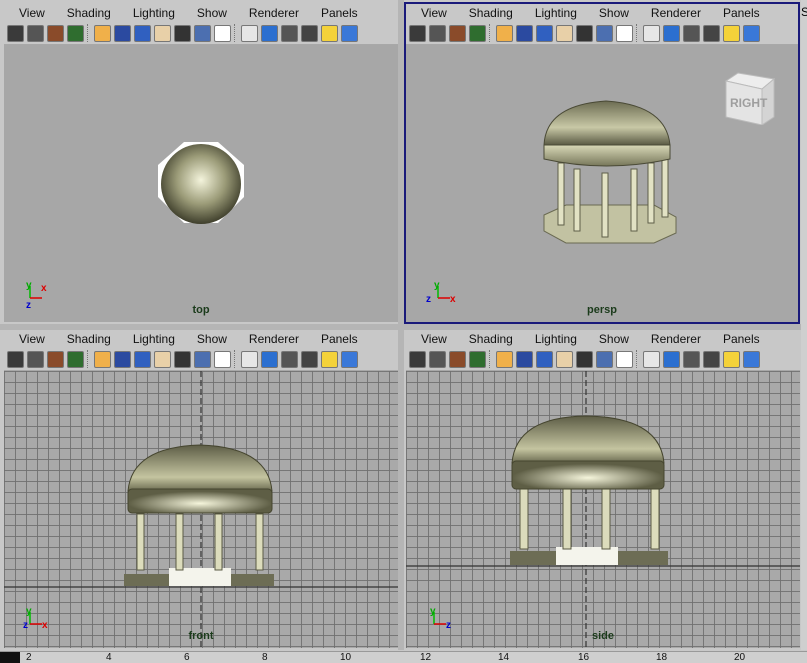 This screenshot has height=663, width=807. I want to click on viewcube: RIGHT, so click(749, 98).